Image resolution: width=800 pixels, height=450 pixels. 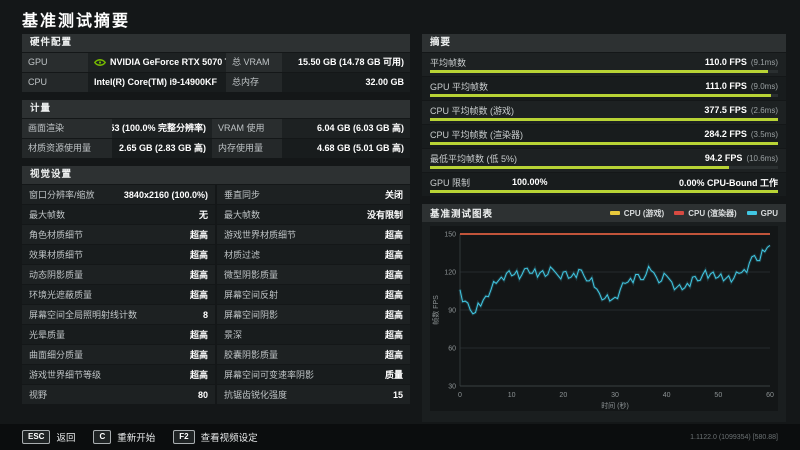 What do you see at coordinates (459, 86) in the screenshot?
I see `summary-label: GPU 平均帧数` at bounding box center [459, 86].